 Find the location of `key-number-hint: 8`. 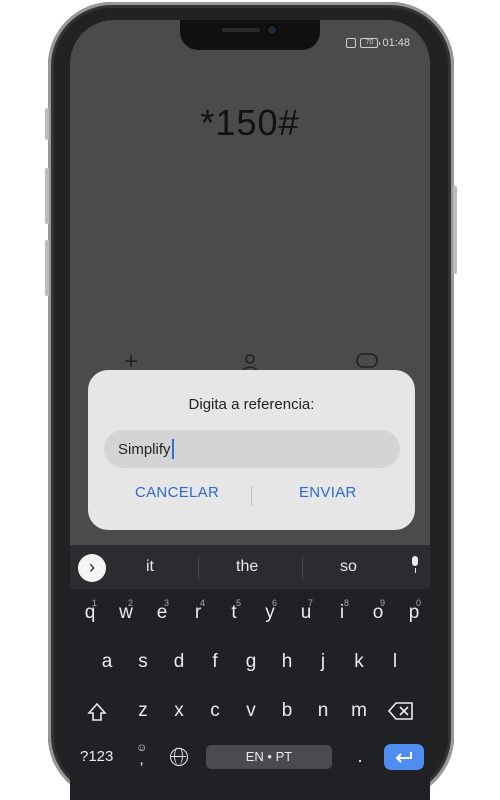

key-number-hint: 8 is located at coordinates (346, 603).